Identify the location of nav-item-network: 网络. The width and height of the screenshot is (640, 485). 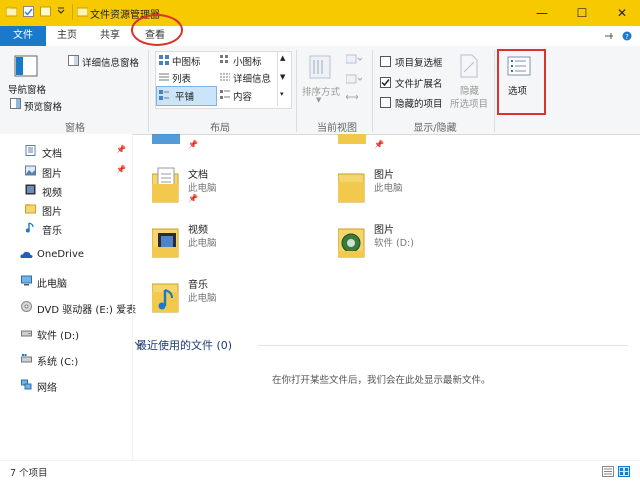
(66, 385).